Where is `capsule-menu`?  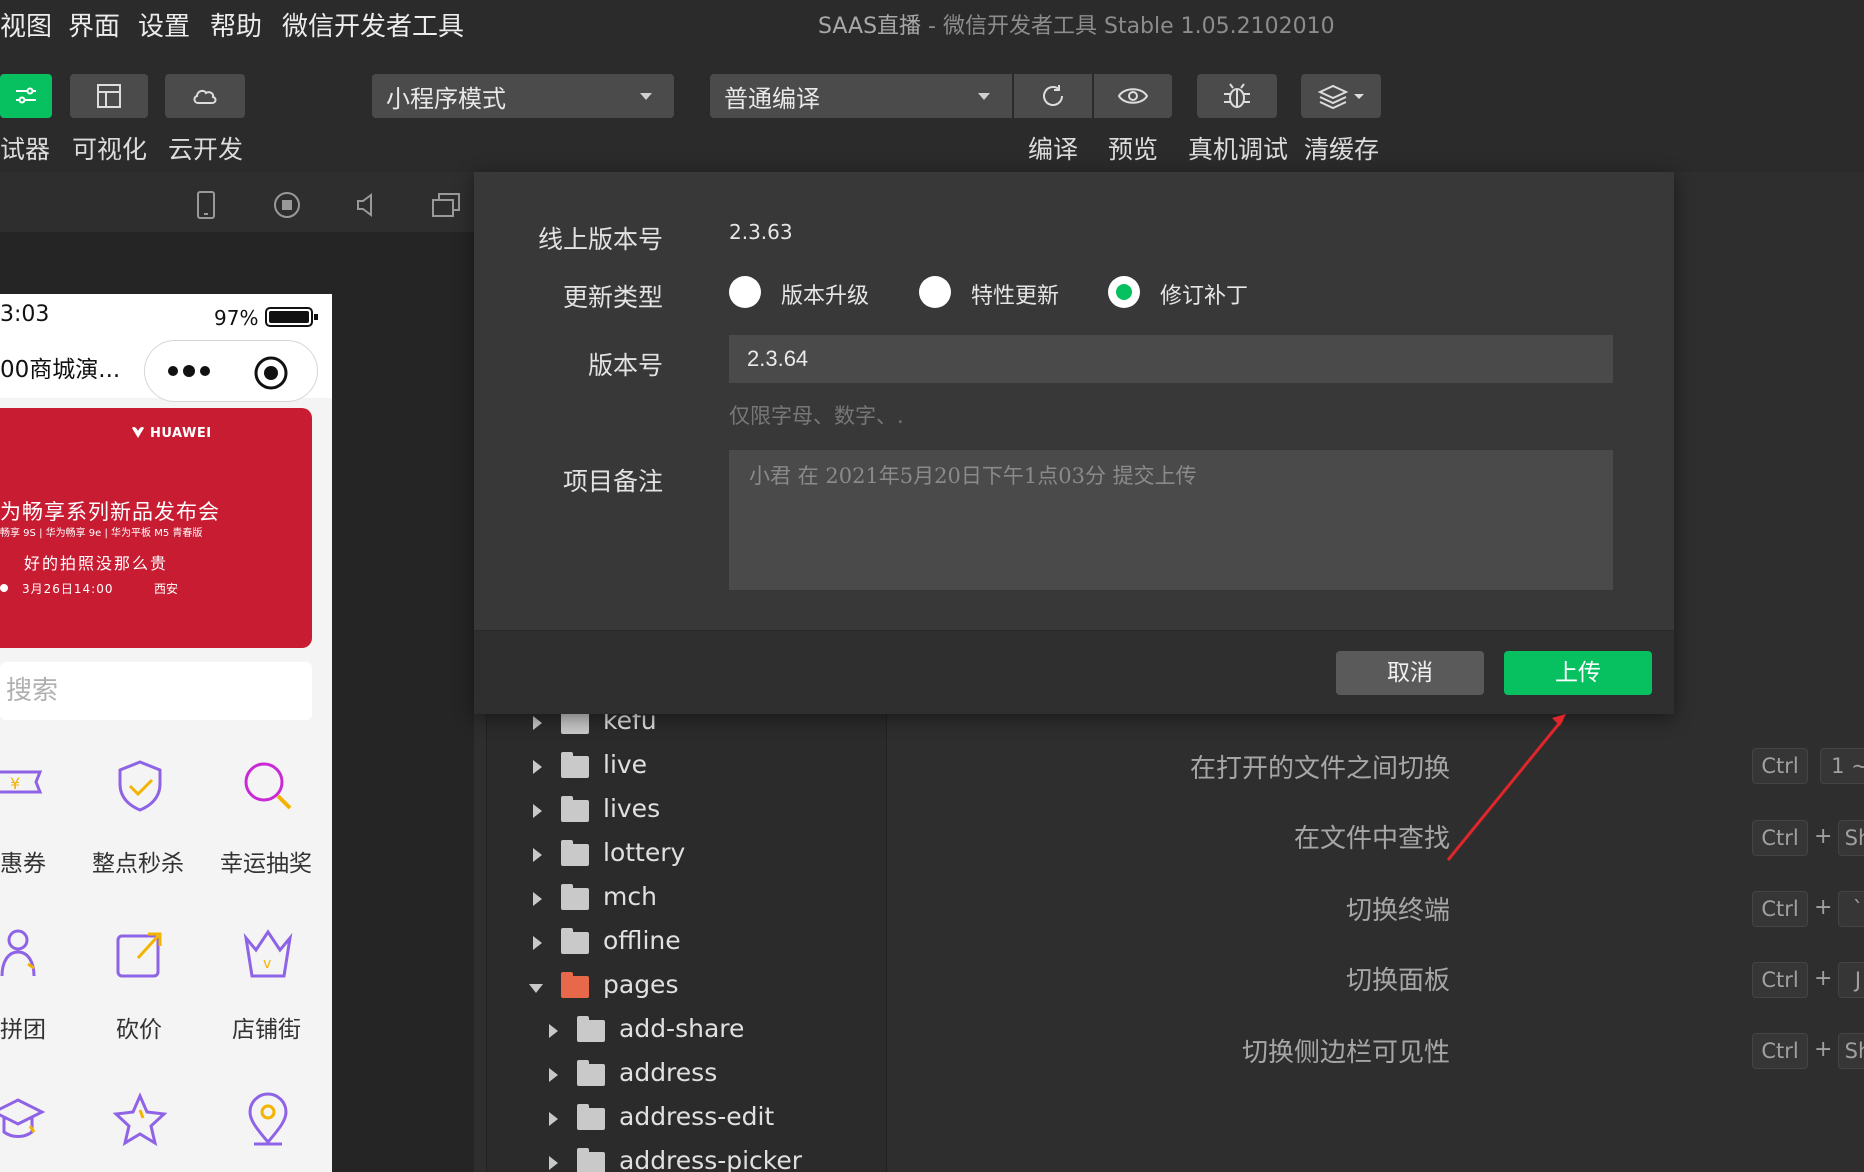 capsule-menu is located at coordinates (231, 371).